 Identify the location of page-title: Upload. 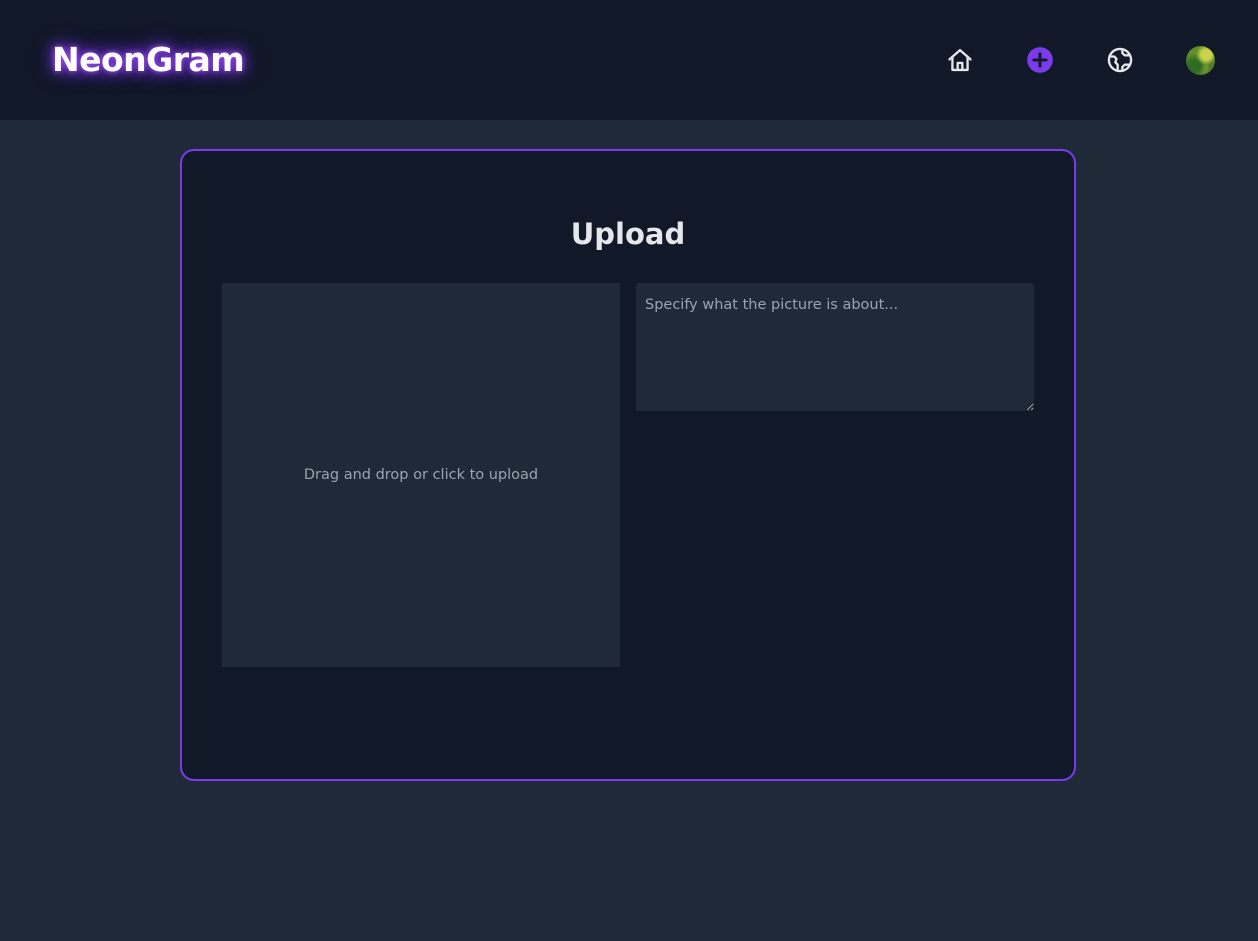
(628, 234).